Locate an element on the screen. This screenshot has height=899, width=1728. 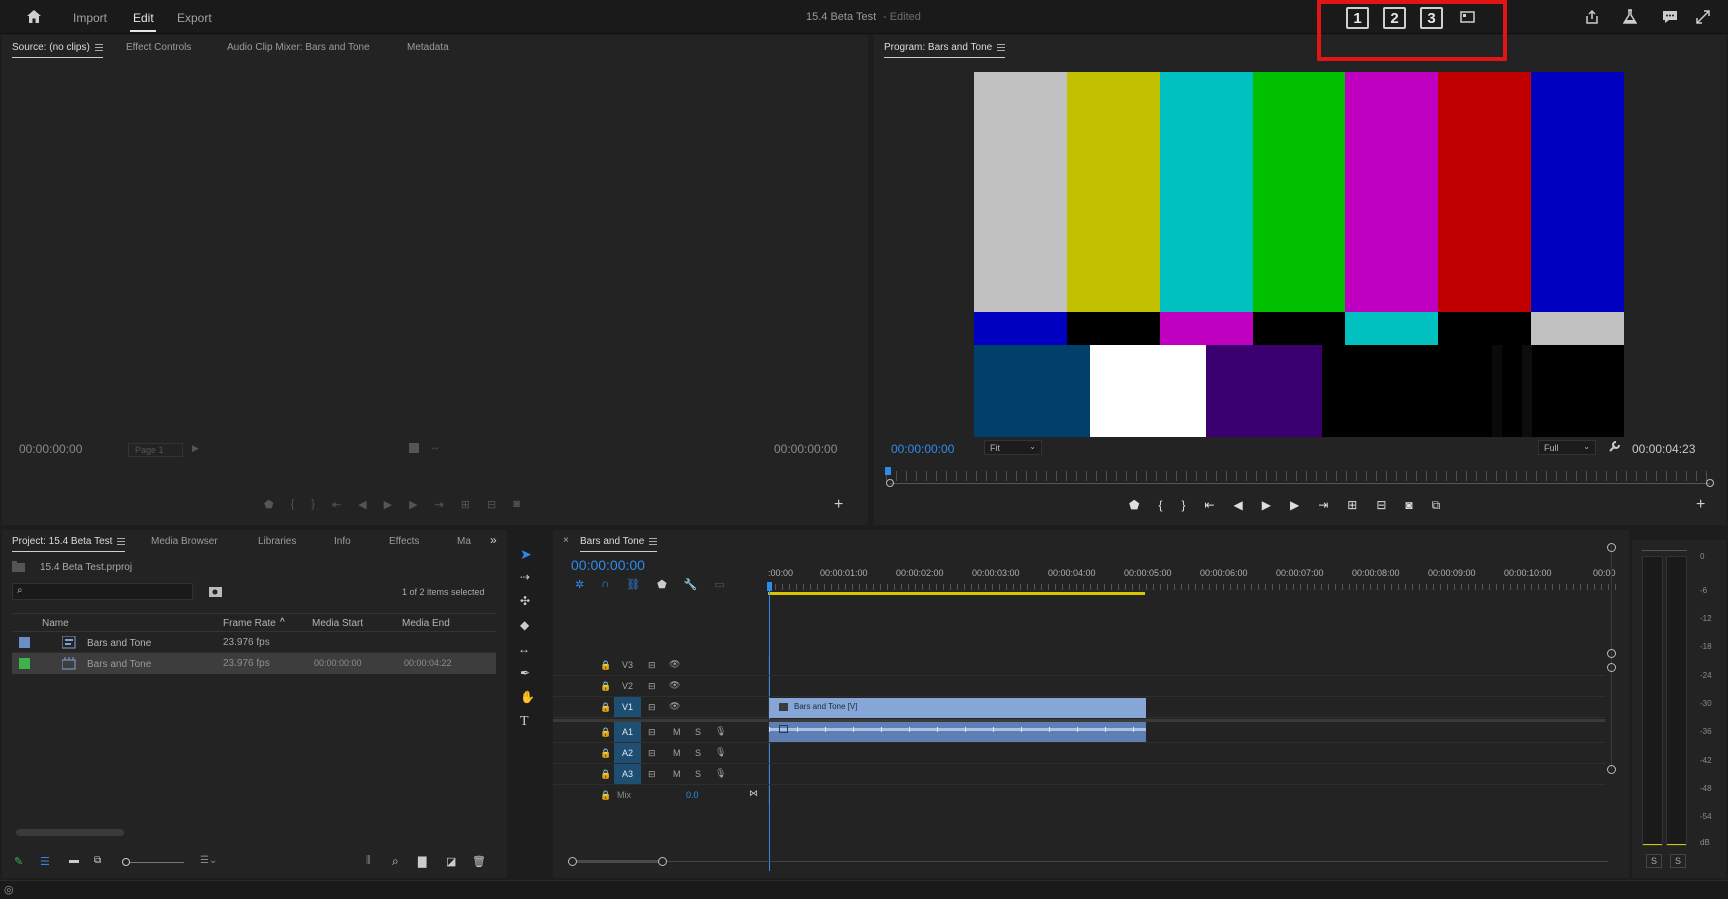
home-icon is located at coordinates (34, 16).